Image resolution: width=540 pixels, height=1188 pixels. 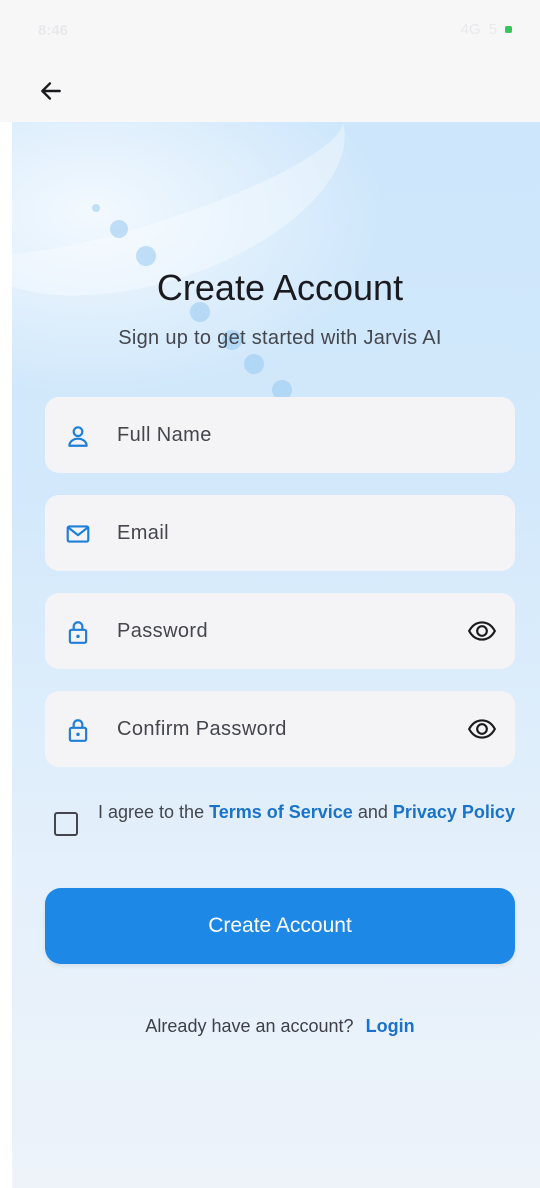 What do you see at coordinates (281, 812) in the screenshot?
I see `terms-of-service-link: Terms of Service` at bounding box center [281, 812].